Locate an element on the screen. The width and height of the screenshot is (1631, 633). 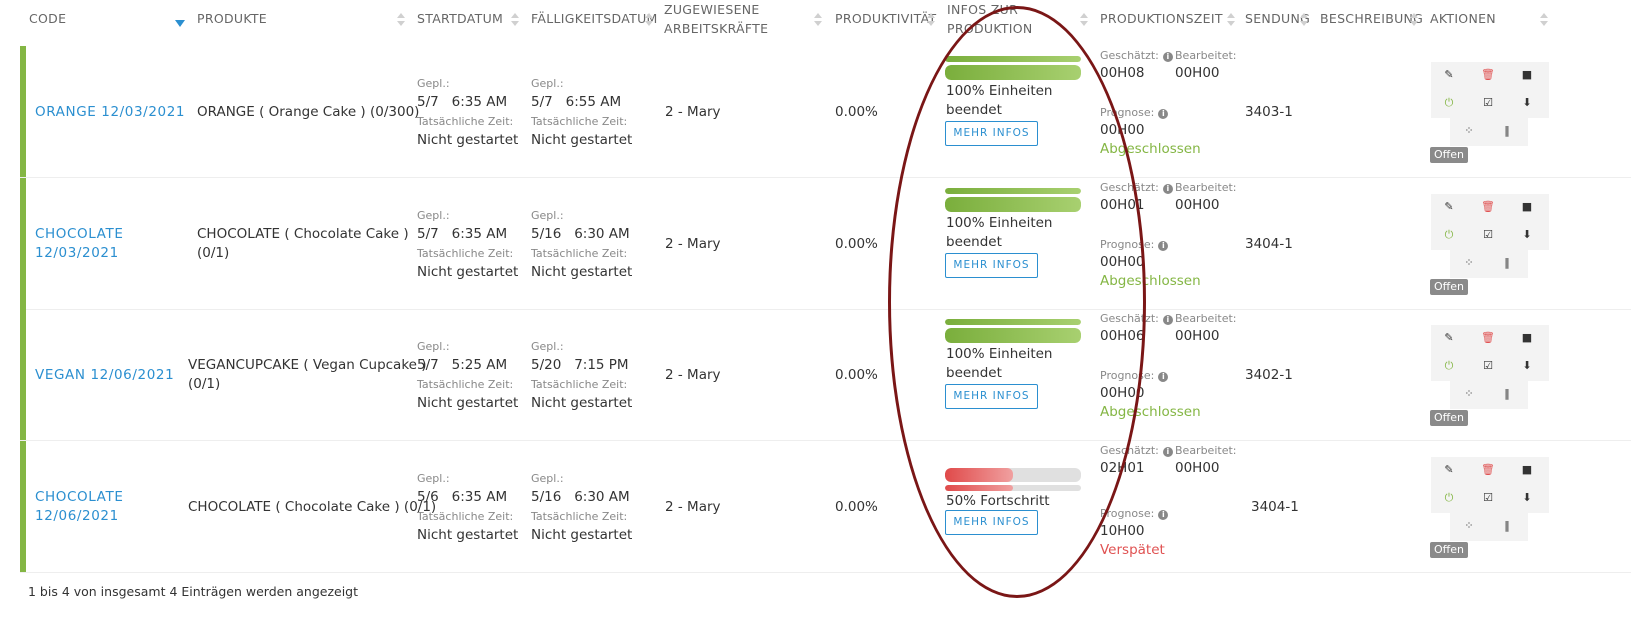
product-name: CHOCOLATE ( Chocolate Cake ) (0/1) is located at coordinates (312, 507).